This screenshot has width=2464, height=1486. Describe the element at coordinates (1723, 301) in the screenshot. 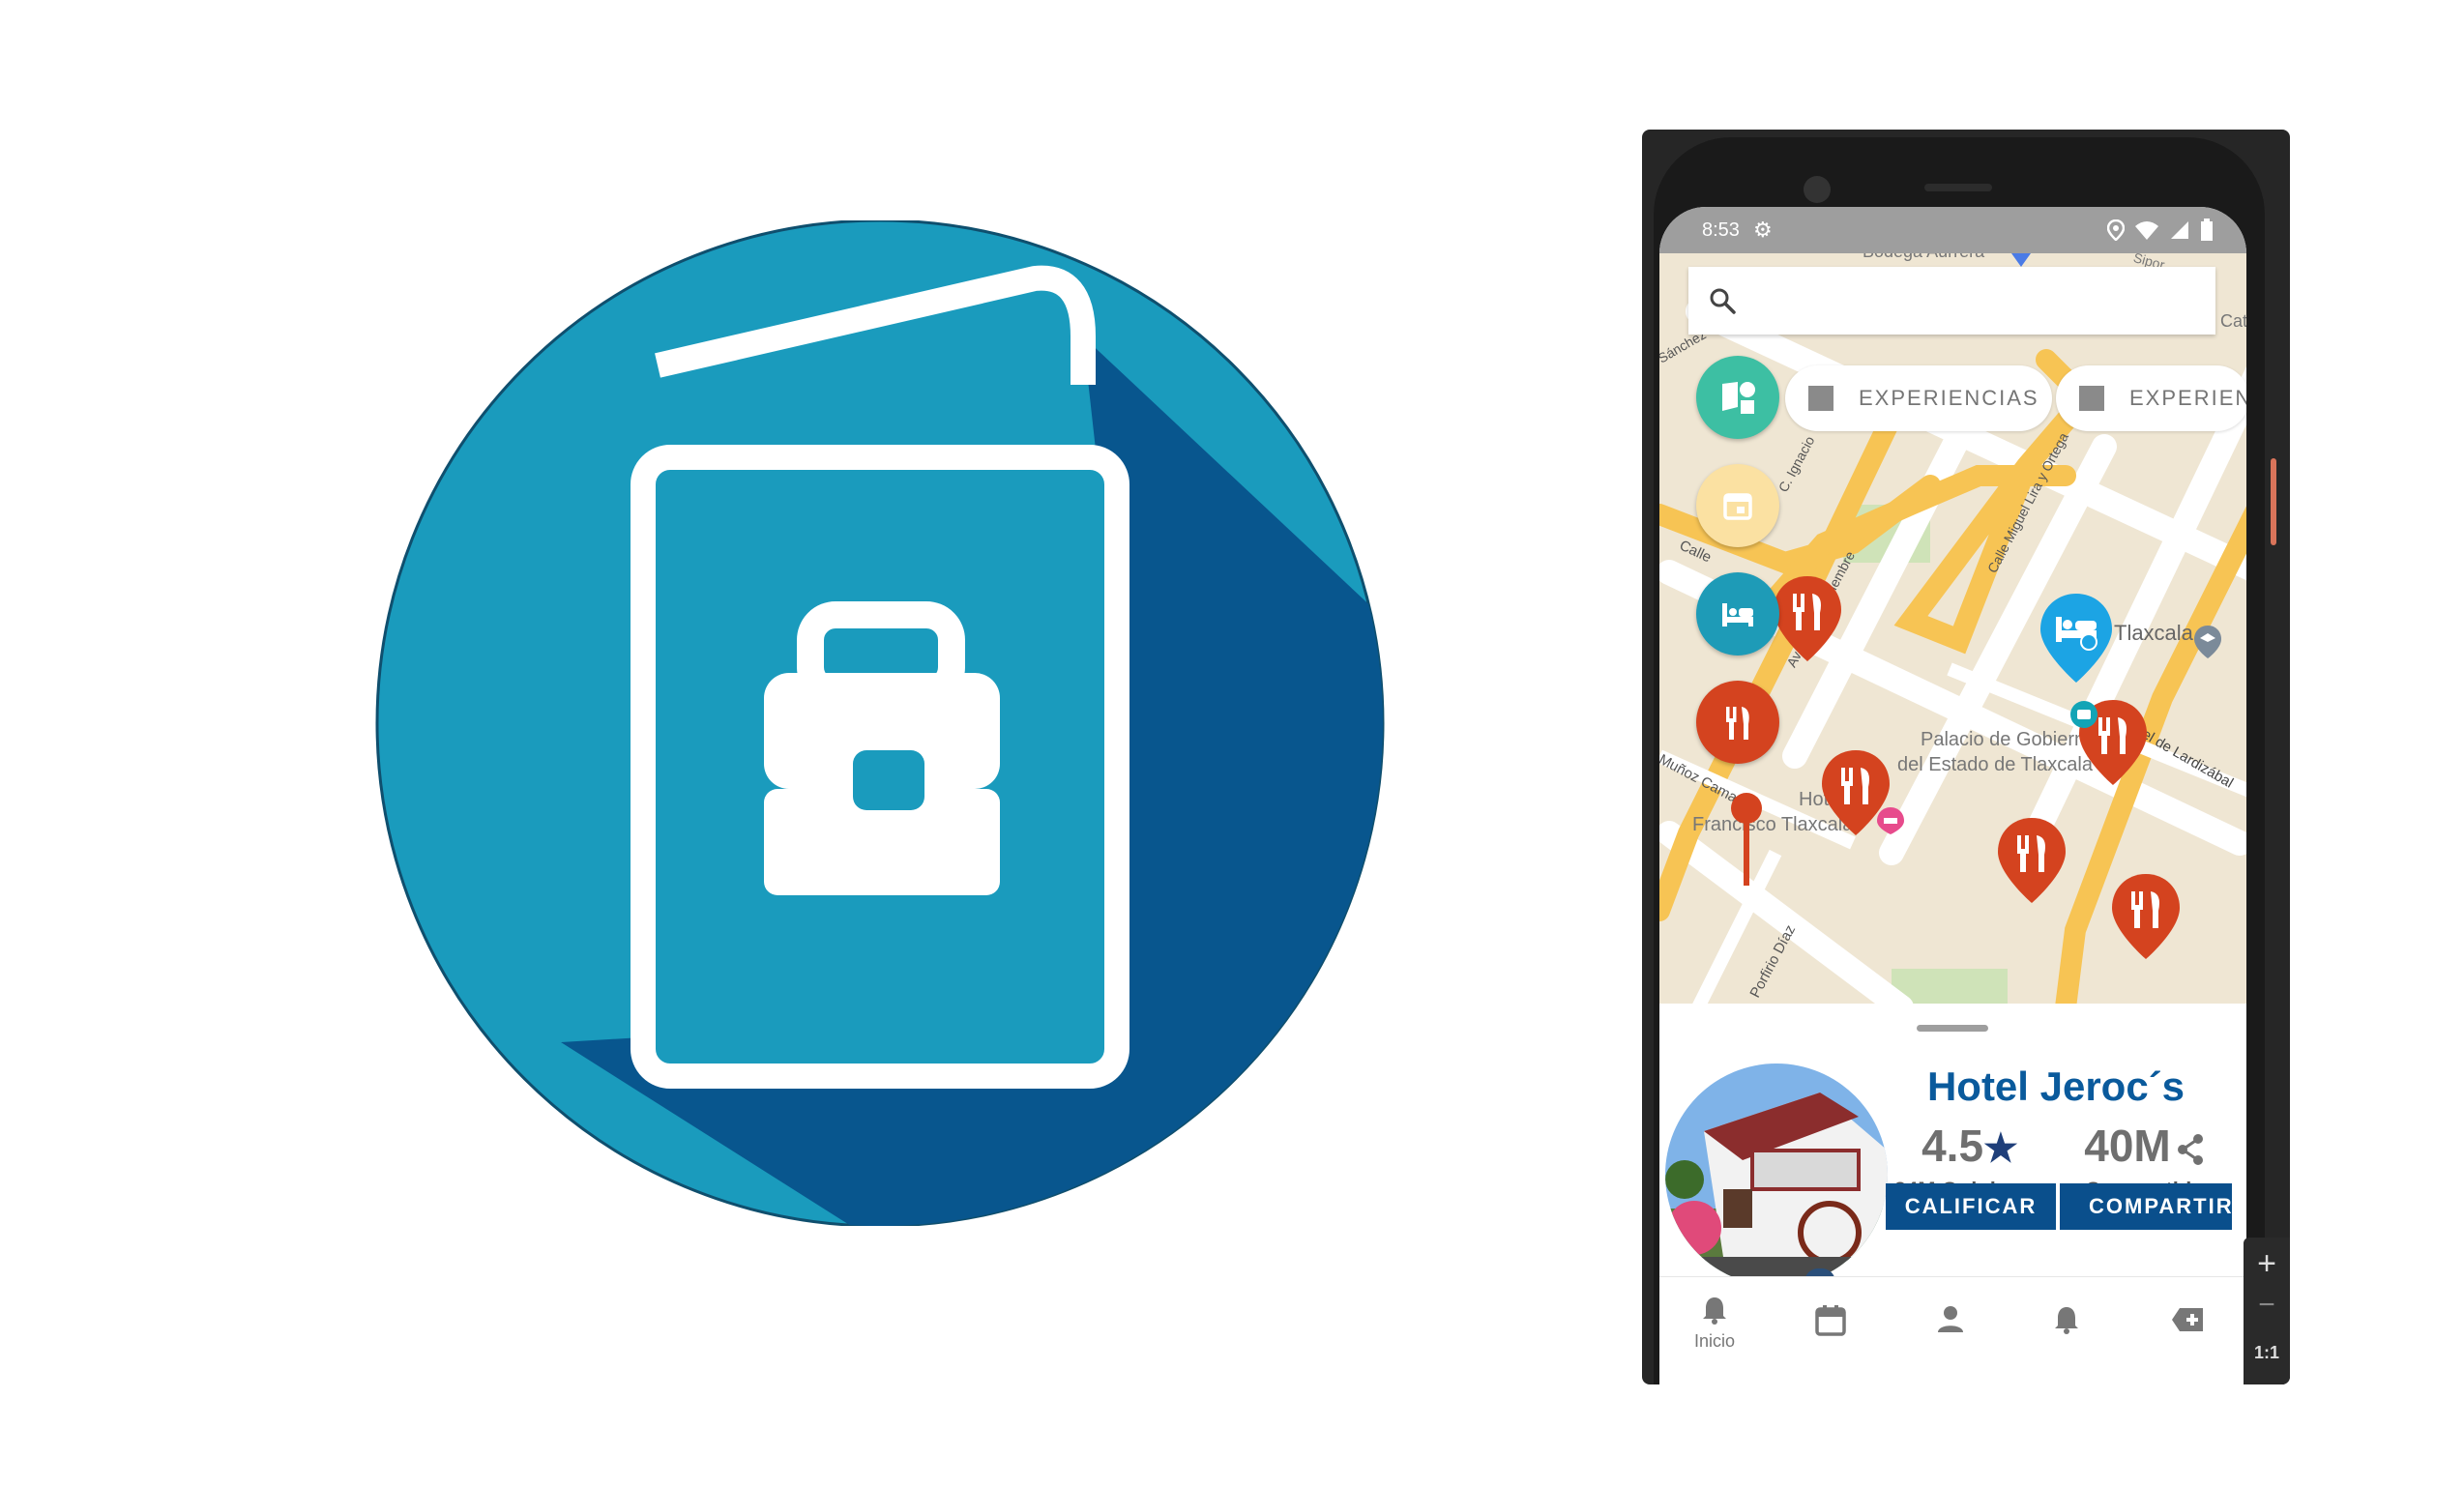

I see `search-icon` at that location.